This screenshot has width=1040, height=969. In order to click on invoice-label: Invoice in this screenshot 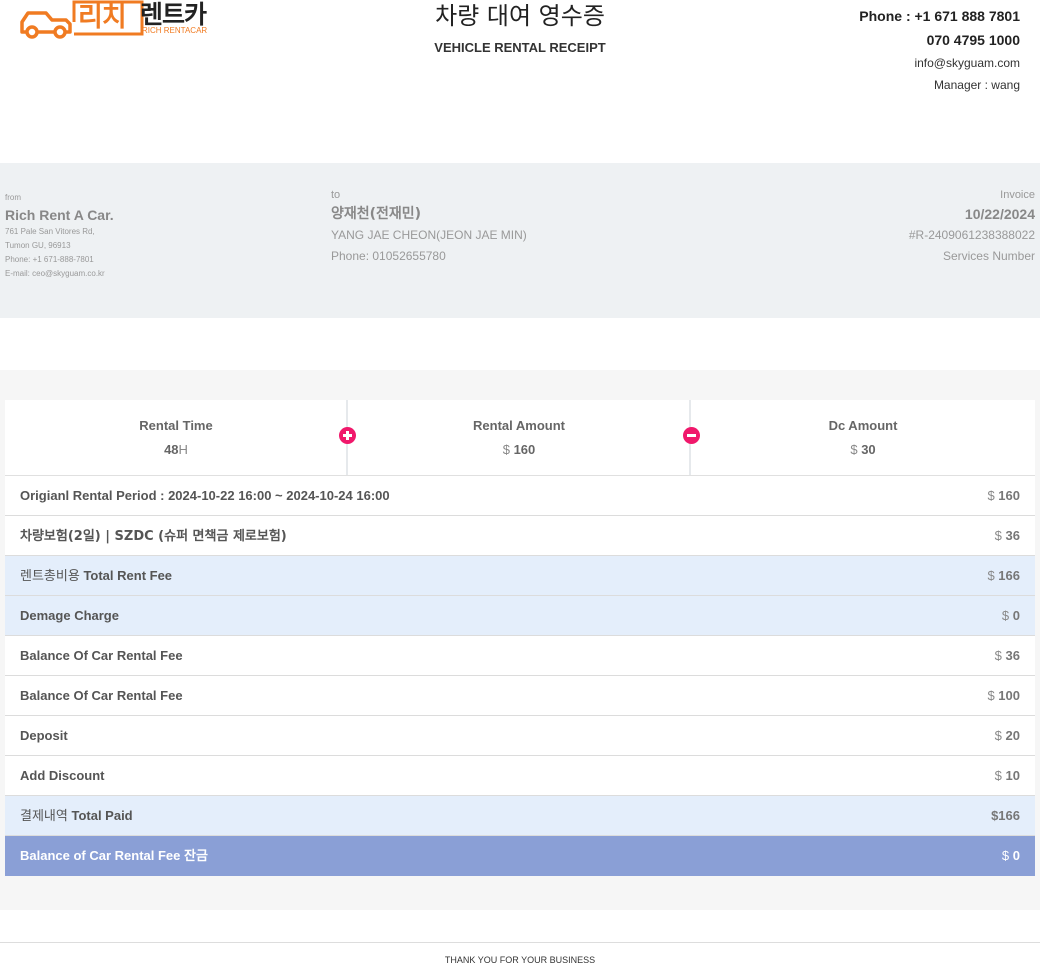, I will do `click(1017, 195)`.